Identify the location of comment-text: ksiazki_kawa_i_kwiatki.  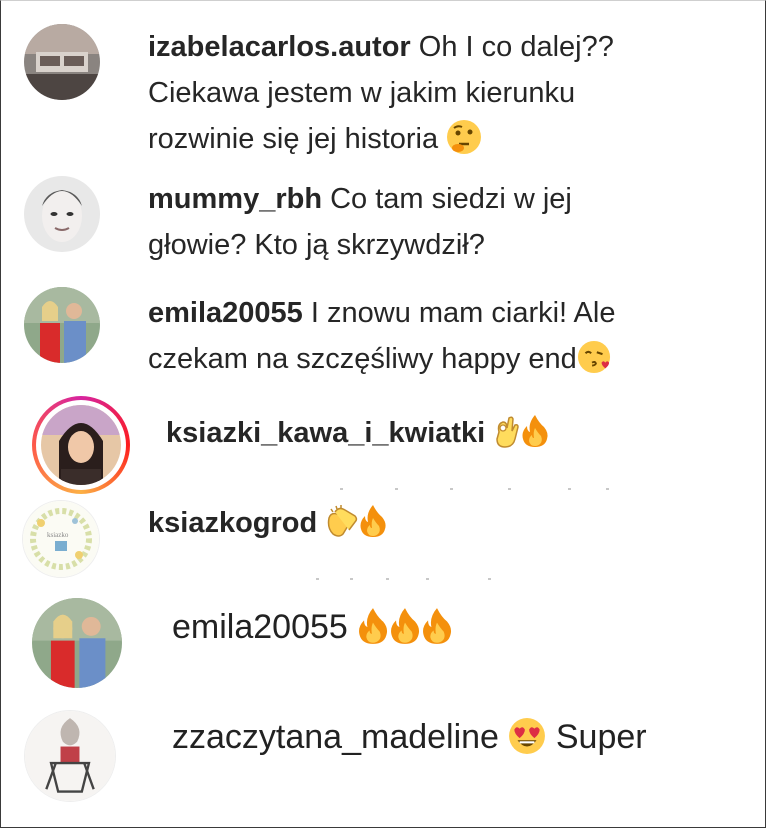
(456, 433).